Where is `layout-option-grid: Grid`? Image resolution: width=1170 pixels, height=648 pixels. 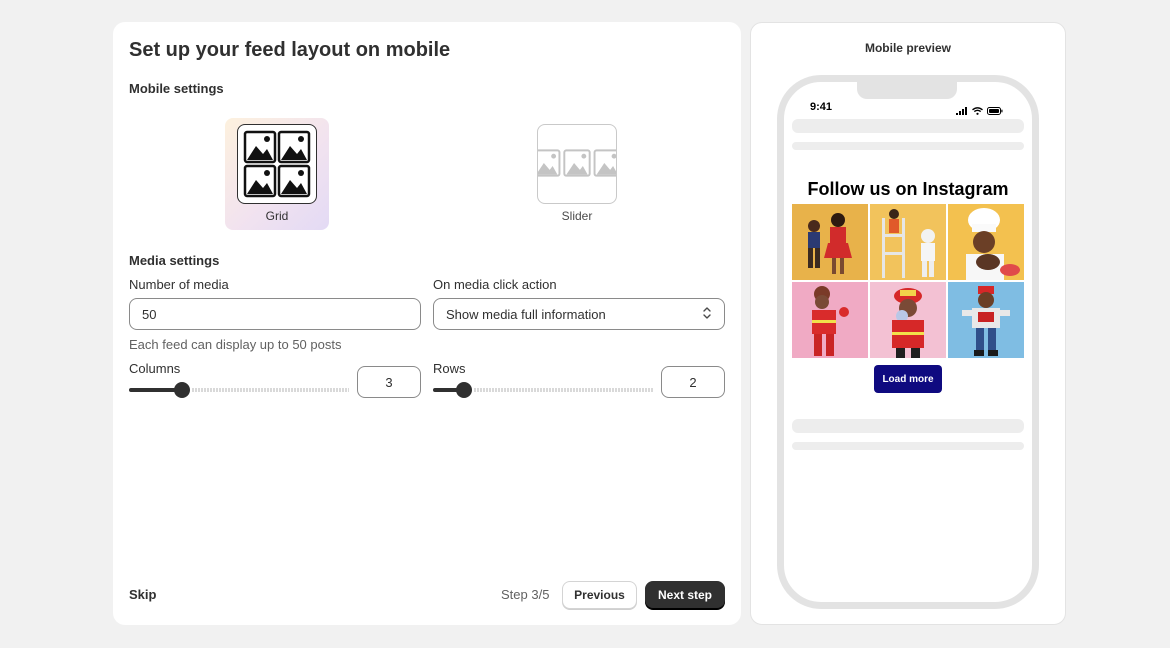 layout-option-grid: Grid is located at coordinates (277, 174).